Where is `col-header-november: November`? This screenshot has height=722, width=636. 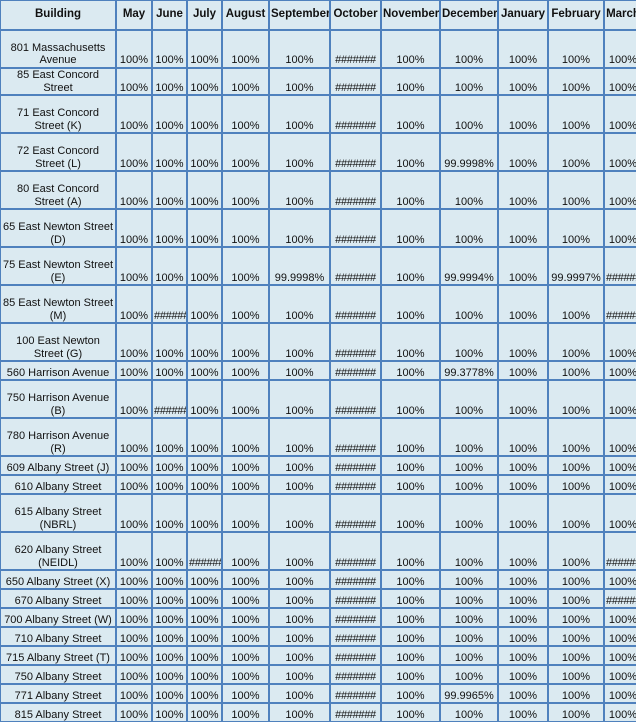
col-header-november: November is located at coordinates (410, 15).